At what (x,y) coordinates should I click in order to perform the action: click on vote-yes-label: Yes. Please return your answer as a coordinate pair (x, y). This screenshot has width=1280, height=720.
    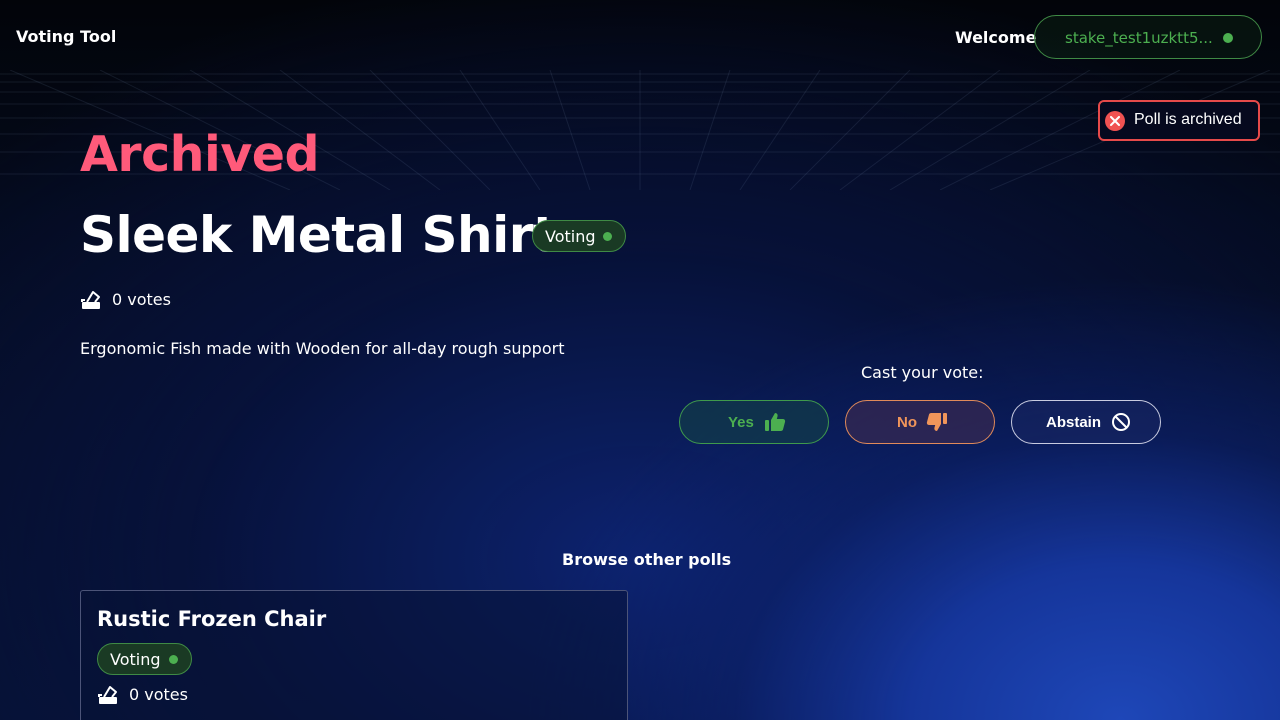
    Looking at the image, I should click on (741, 422).